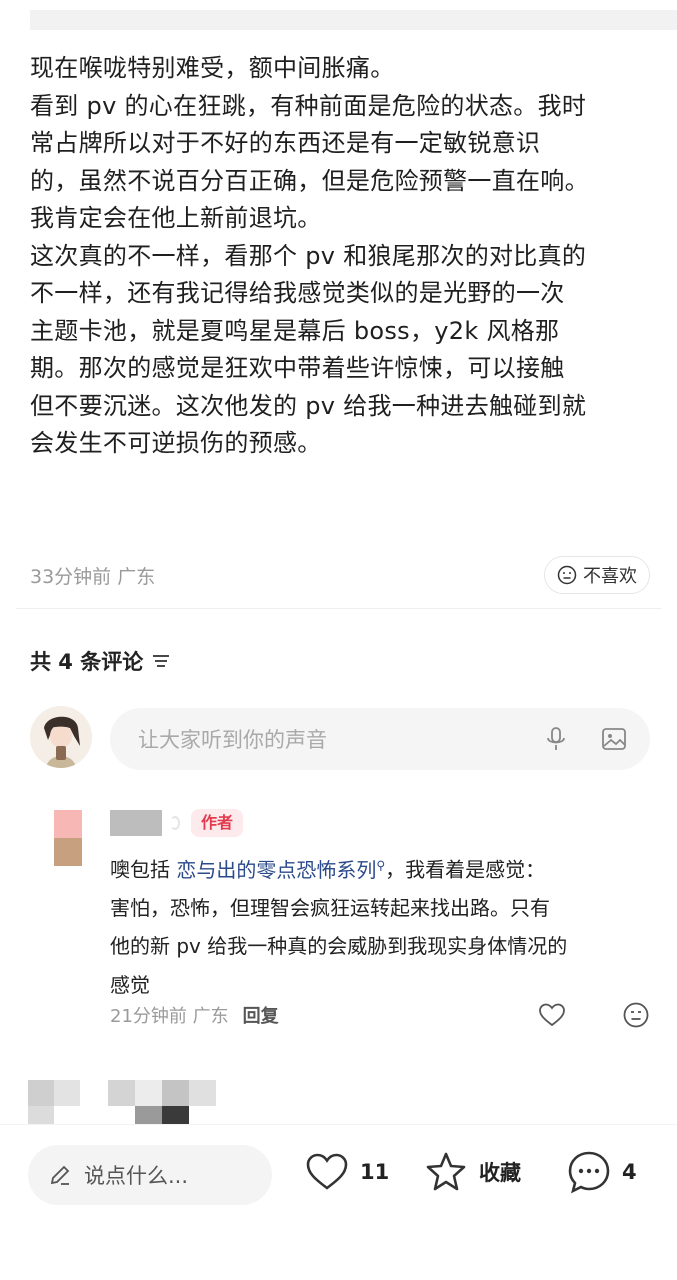  What do you see at coordinates (465, 869) in the screenshot?
I see `comment-text-suffix: ，我看着是感觉：` at bounding box center [465, 869].